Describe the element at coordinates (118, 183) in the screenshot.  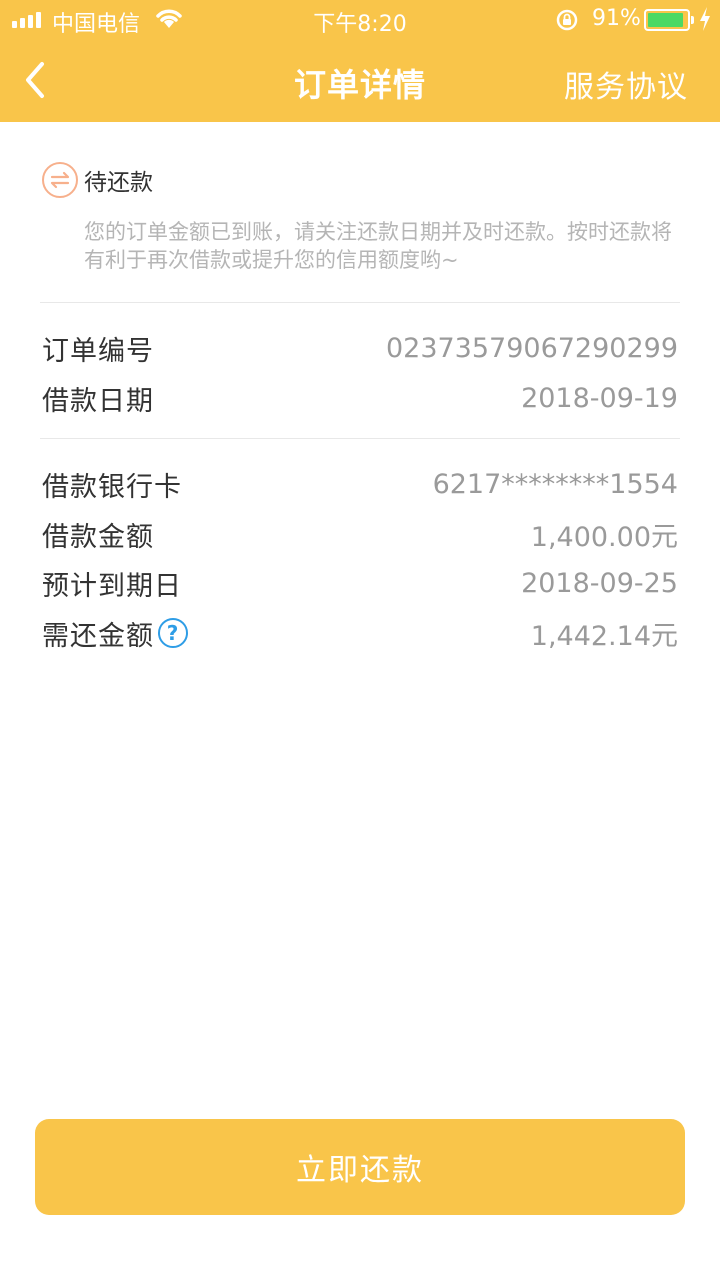
I see `status-label: 待还款` at that location.